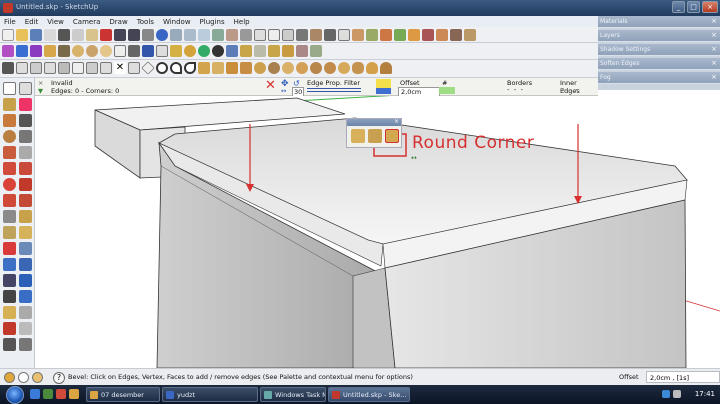  I want to click on dialog-fog: Fog ×, so click(659, 78).